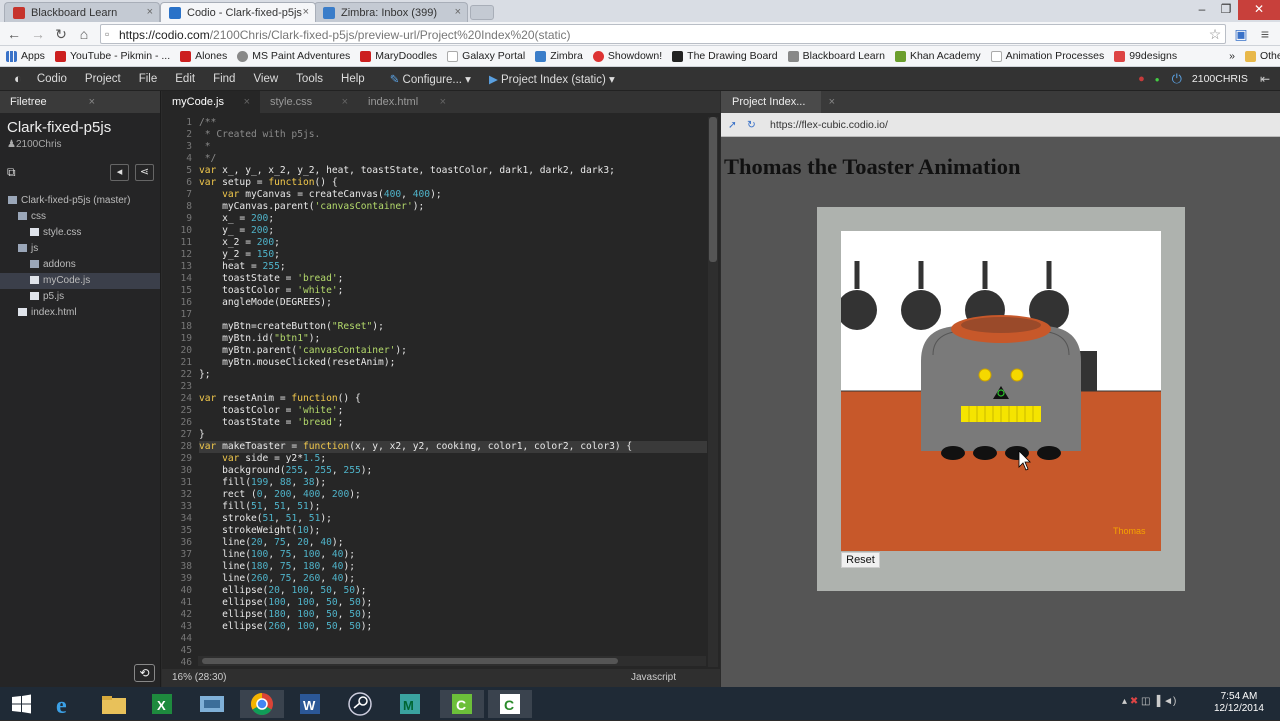 The width and height of the screenshot is (1280, 721). What do you see at coordinates (25, 56) in the screenshot?
I see `bookmark-apps: Apps` at bounding box center [25, 56].